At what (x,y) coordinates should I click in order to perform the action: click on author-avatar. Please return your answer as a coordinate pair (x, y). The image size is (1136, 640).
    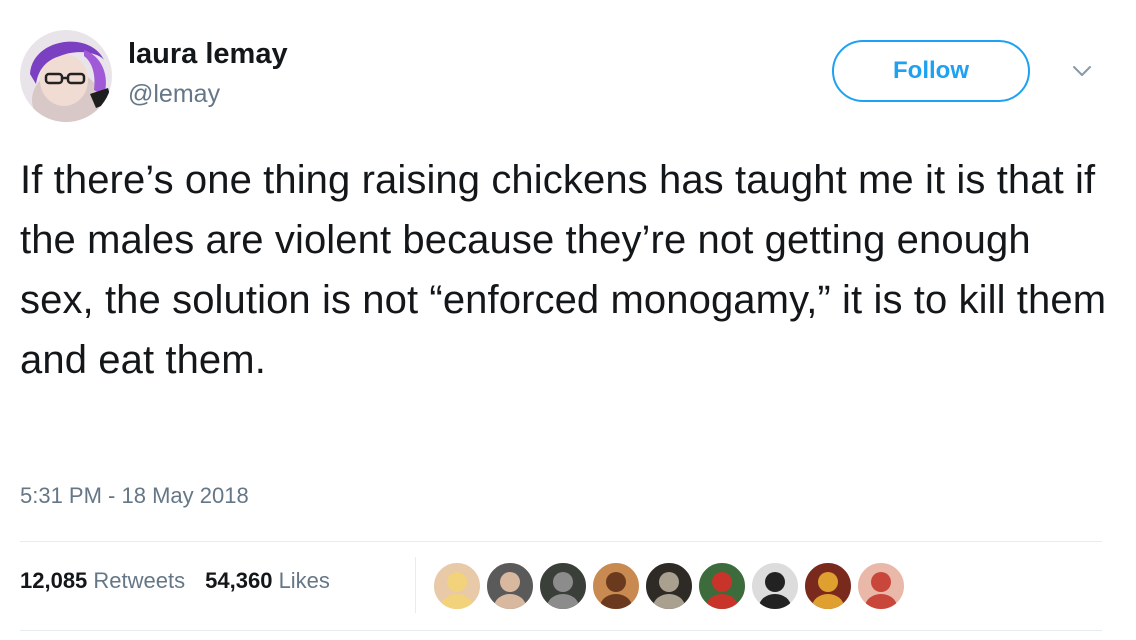
    Looking at the image, I should click on (66, 76).